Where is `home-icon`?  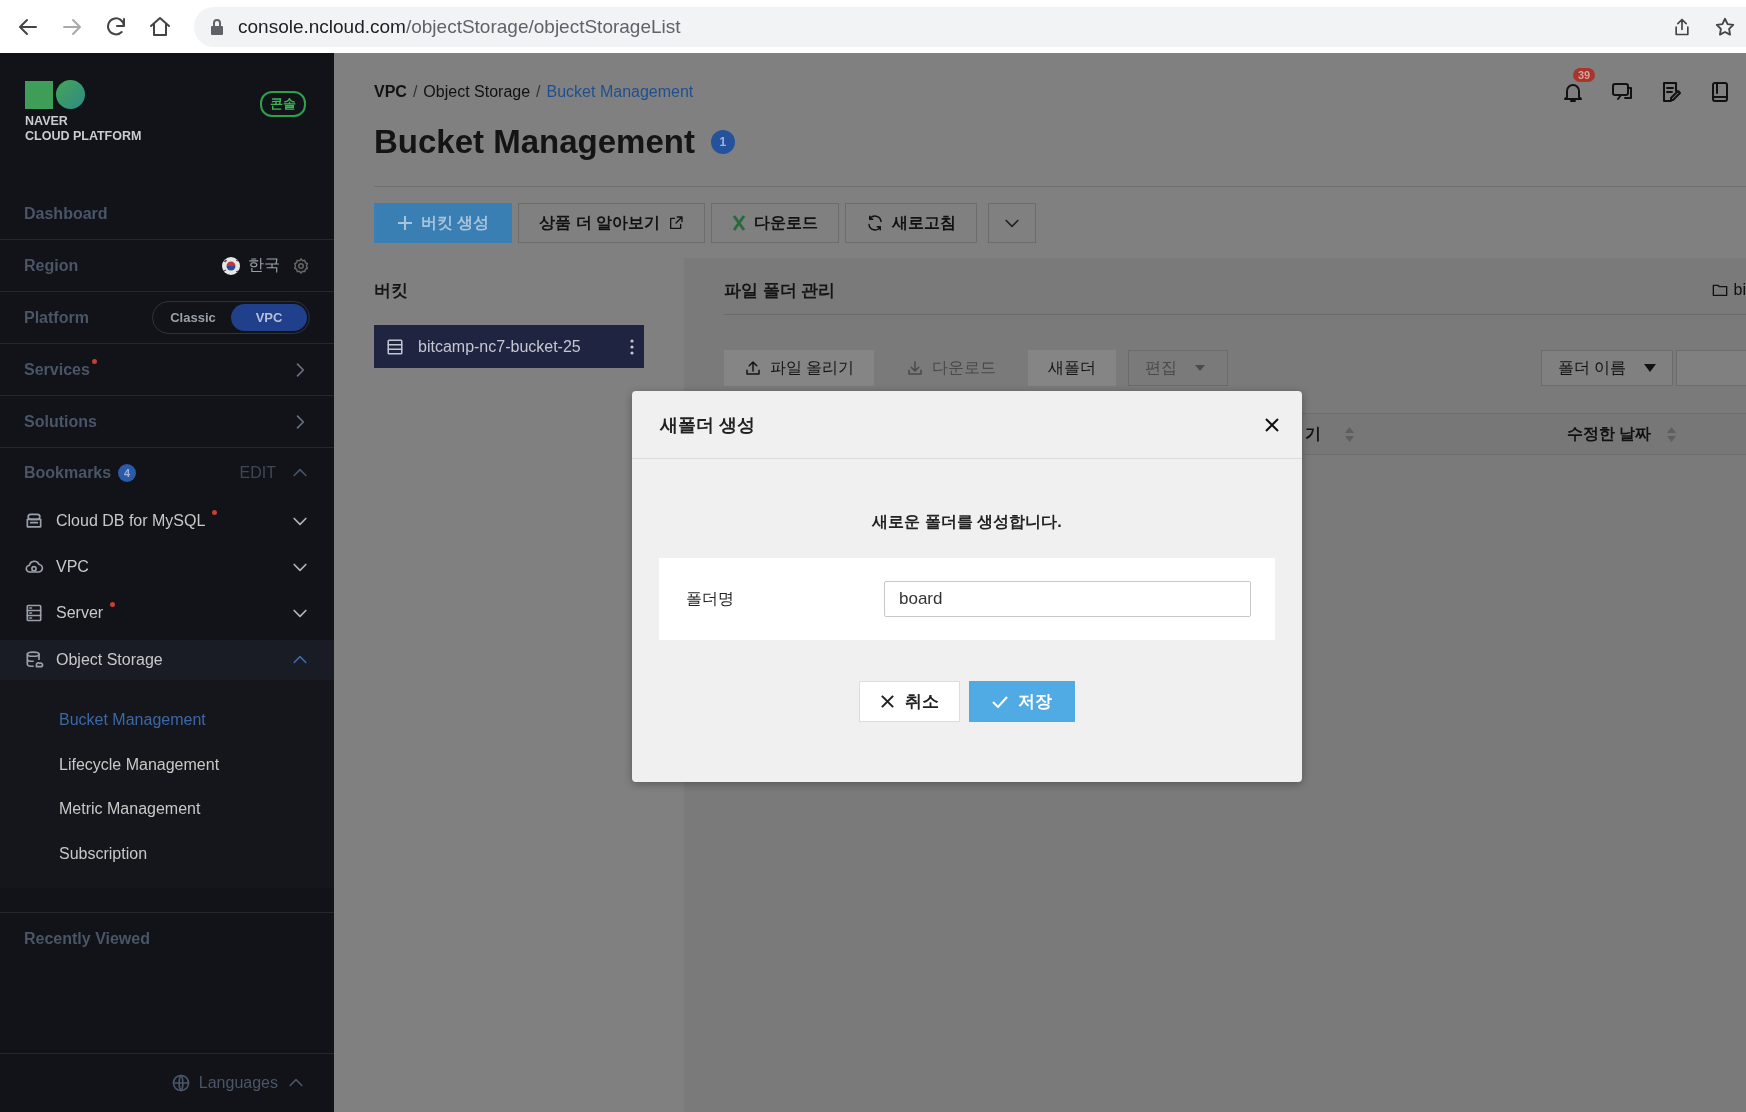 home-icon is located at coordinates (160, 26).